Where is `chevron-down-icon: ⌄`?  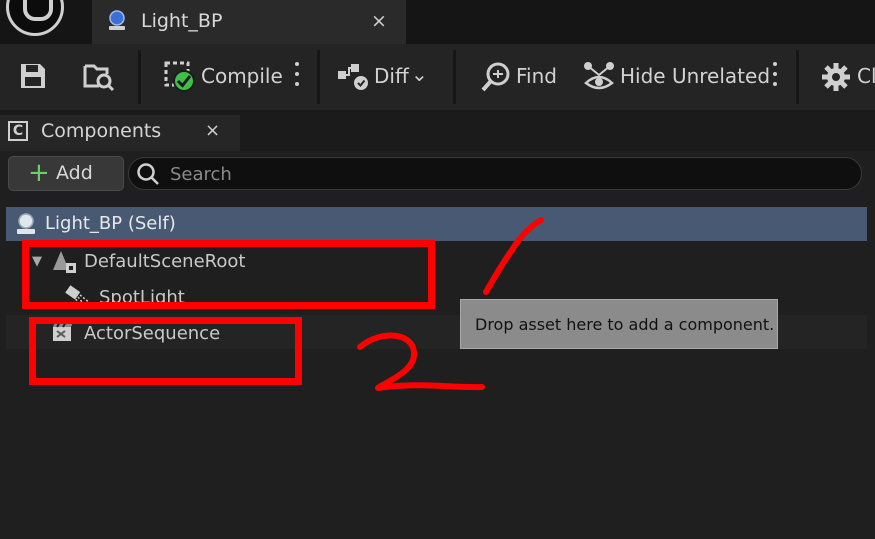 chevron-down-icon: ⌄ is located at coordinates (419, 74).